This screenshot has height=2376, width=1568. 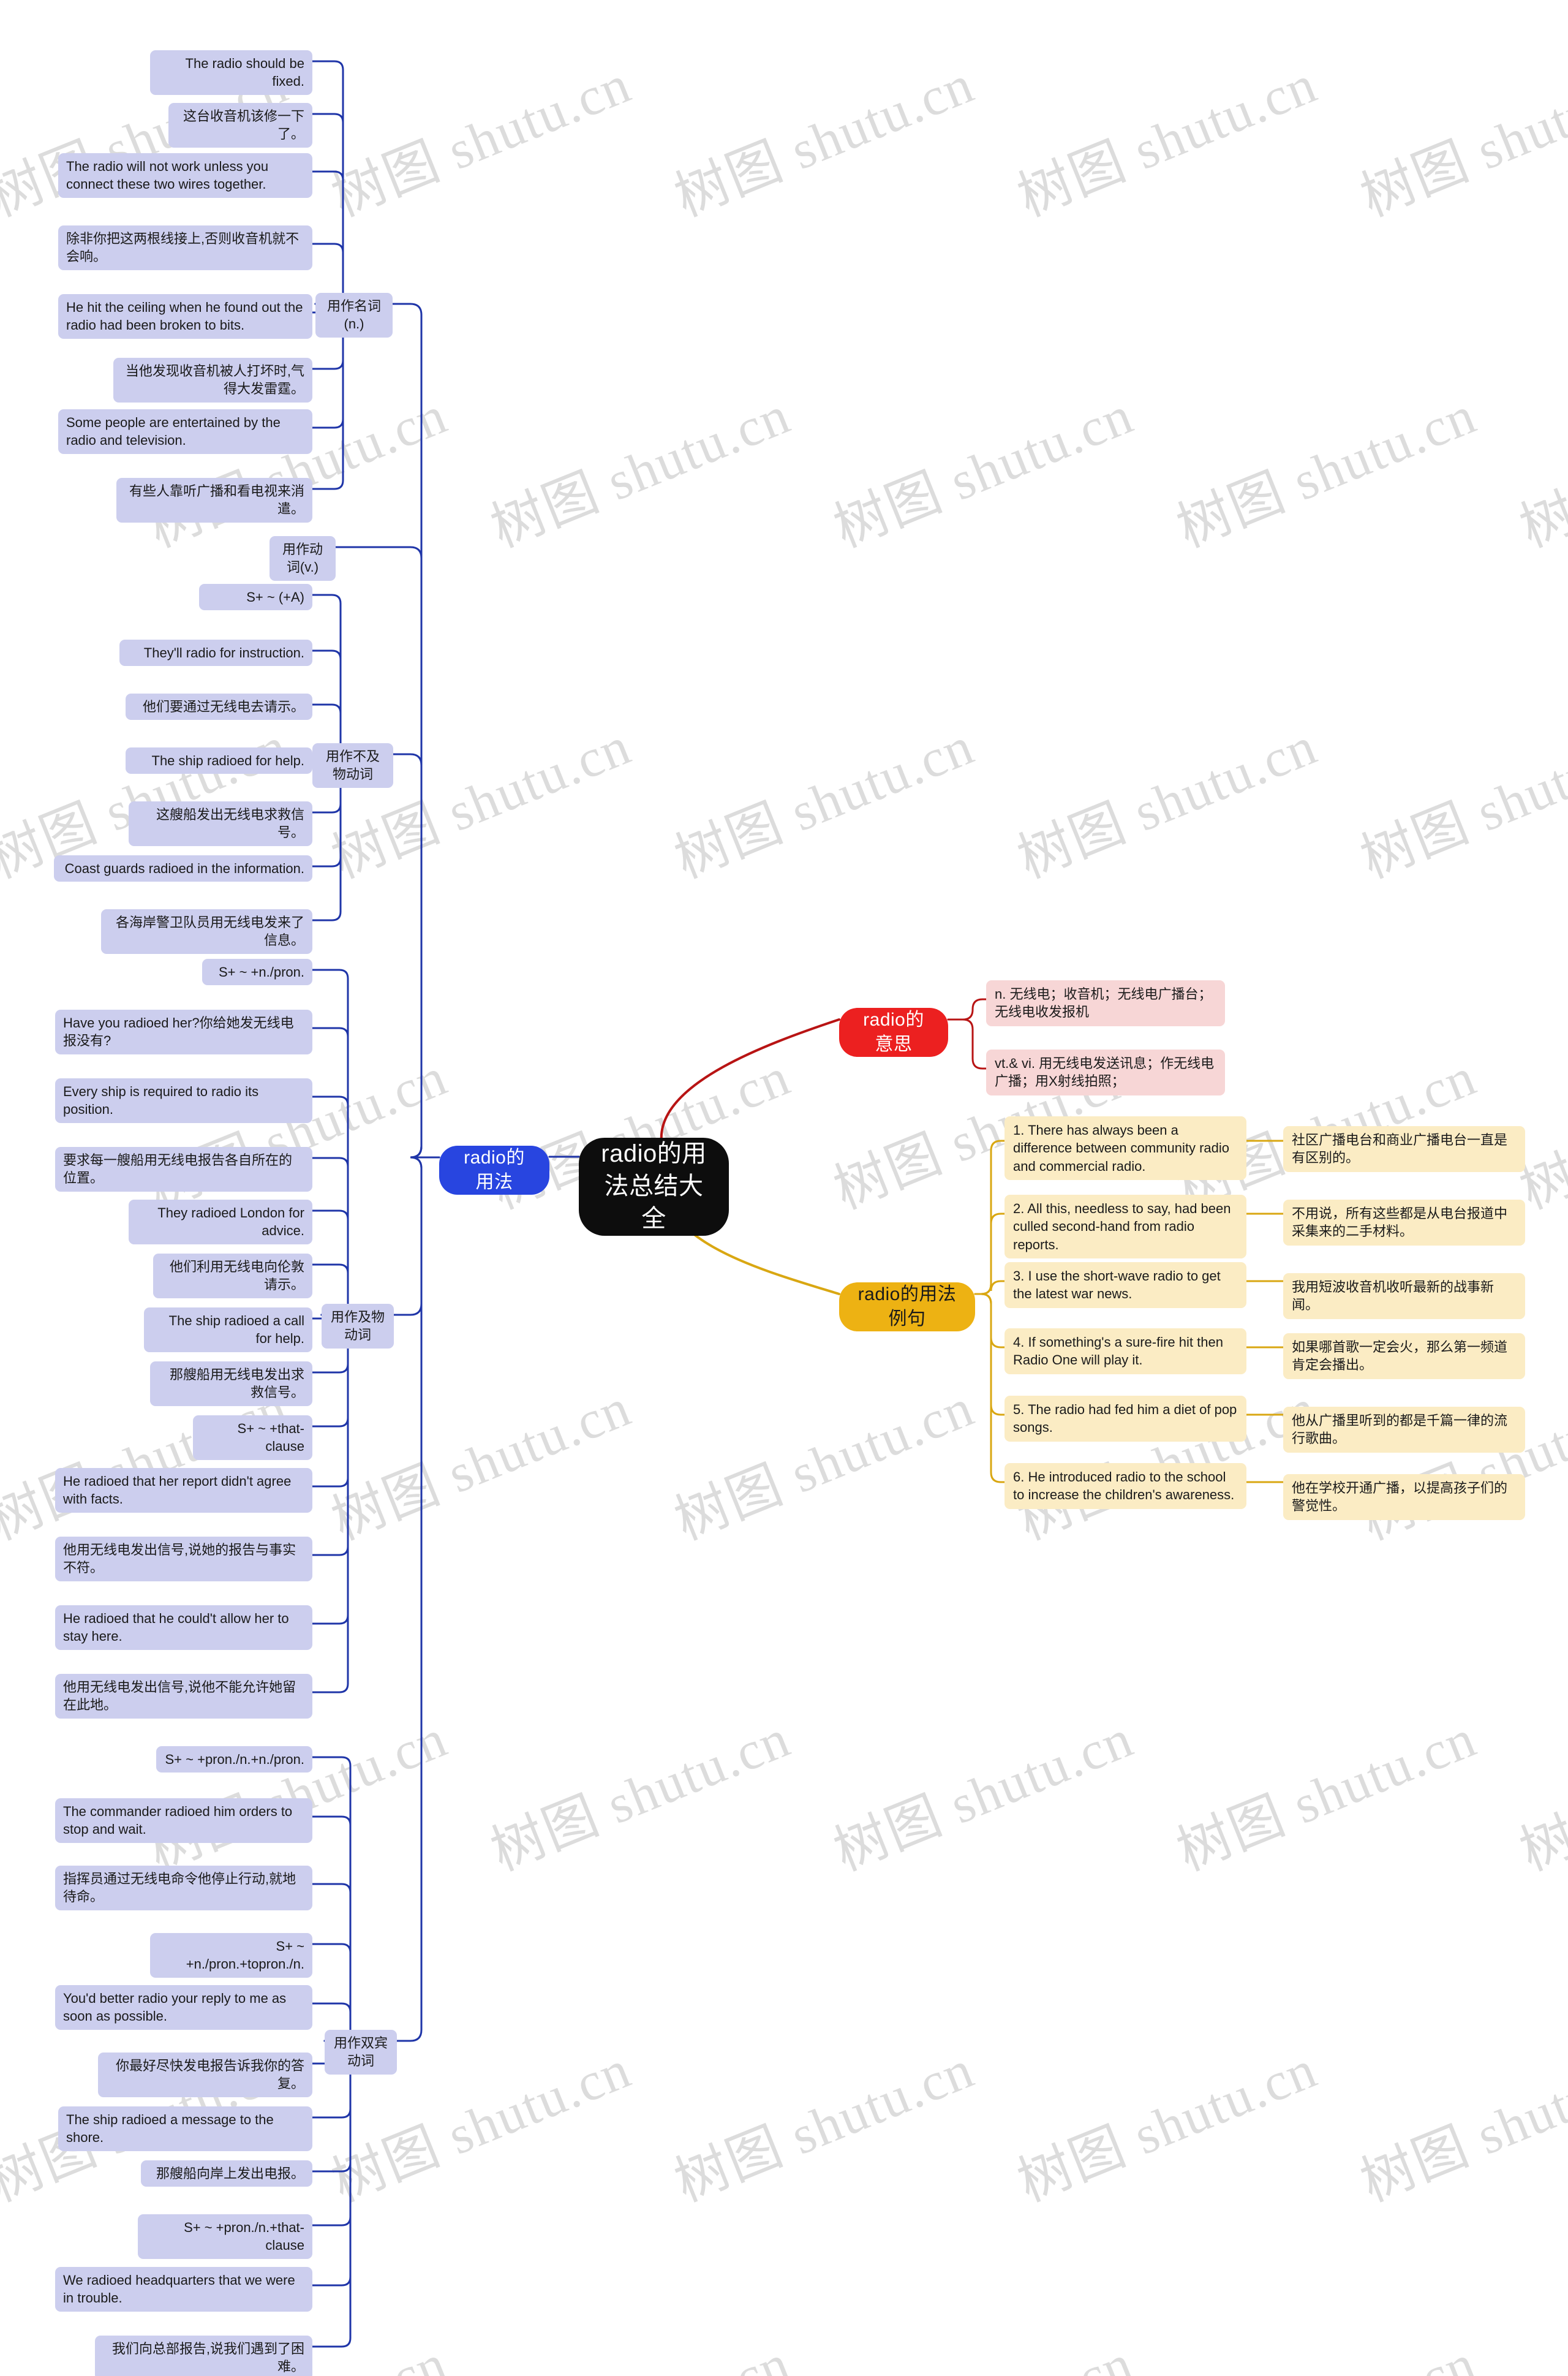 I want to click on usage-leaf: They radioed London for advice., so click(x=221, y=1222).